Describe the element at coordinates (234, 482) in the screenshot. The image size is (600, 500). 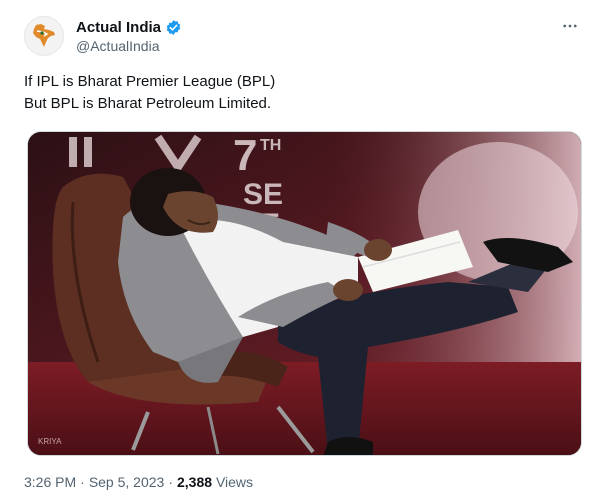
I see `views-label: Views` at that location.